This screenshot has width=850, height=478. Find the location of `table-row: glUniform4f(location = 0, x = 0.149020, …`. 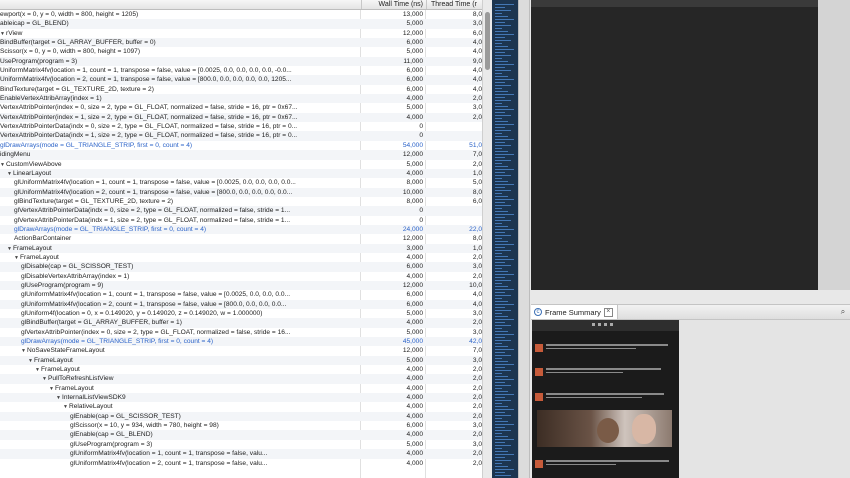

table-row: glUniform4f(location = 0, x = 0.149020, … is located at coordinates (241, 313).